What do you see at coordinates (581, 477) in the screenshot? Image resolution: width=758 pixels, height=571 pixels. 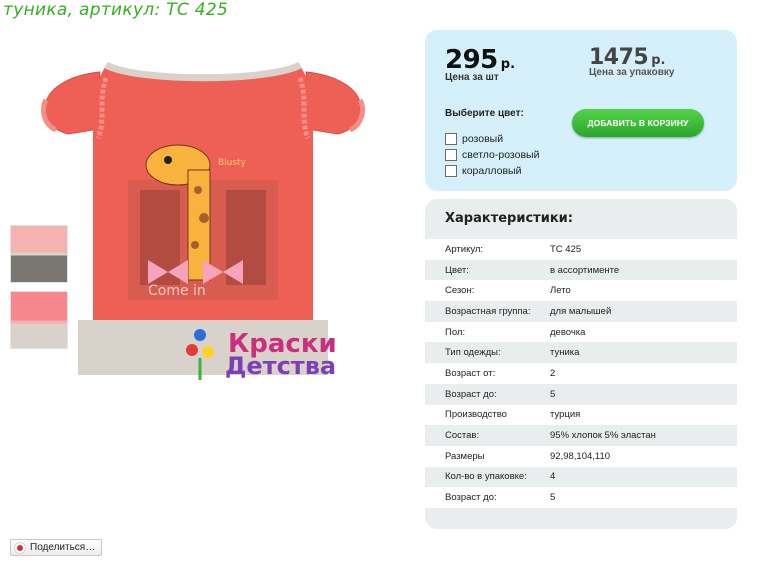 I see `table-row: Кол-во в упаковке: 4` at bounding box center [581, 477].